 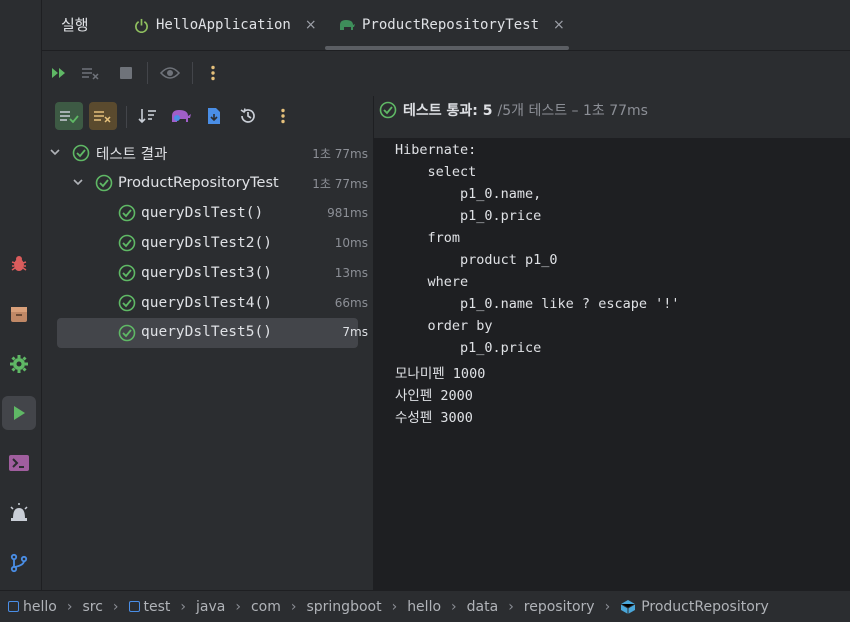 I want to click on console-line: where, so click(x=432, y=282).